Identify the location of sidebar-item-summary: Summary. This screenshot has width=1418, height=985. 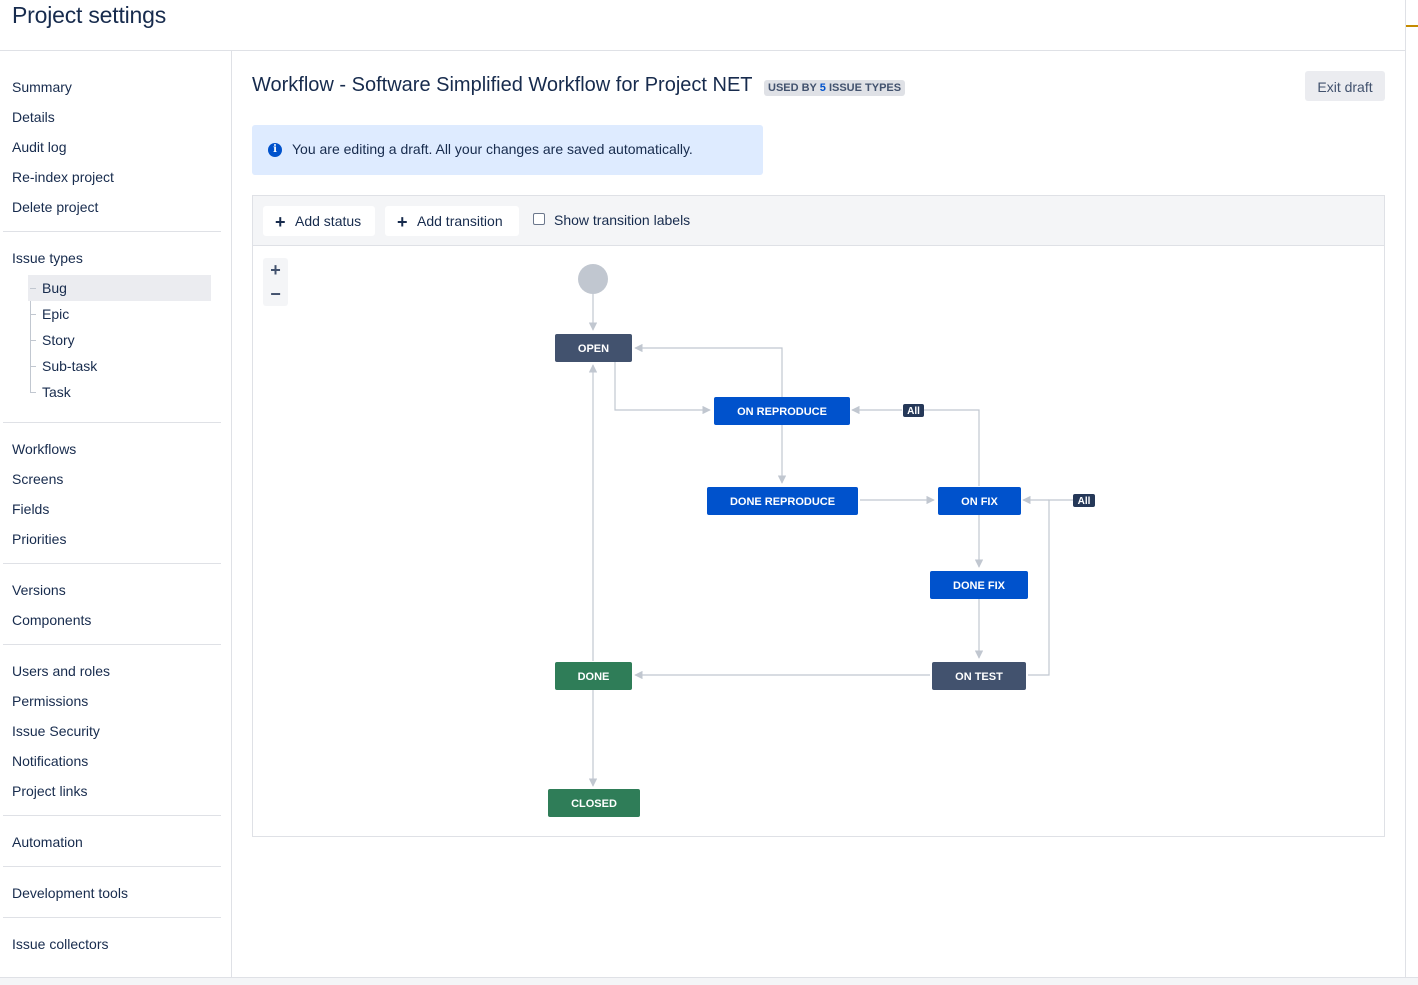
(42, 87).